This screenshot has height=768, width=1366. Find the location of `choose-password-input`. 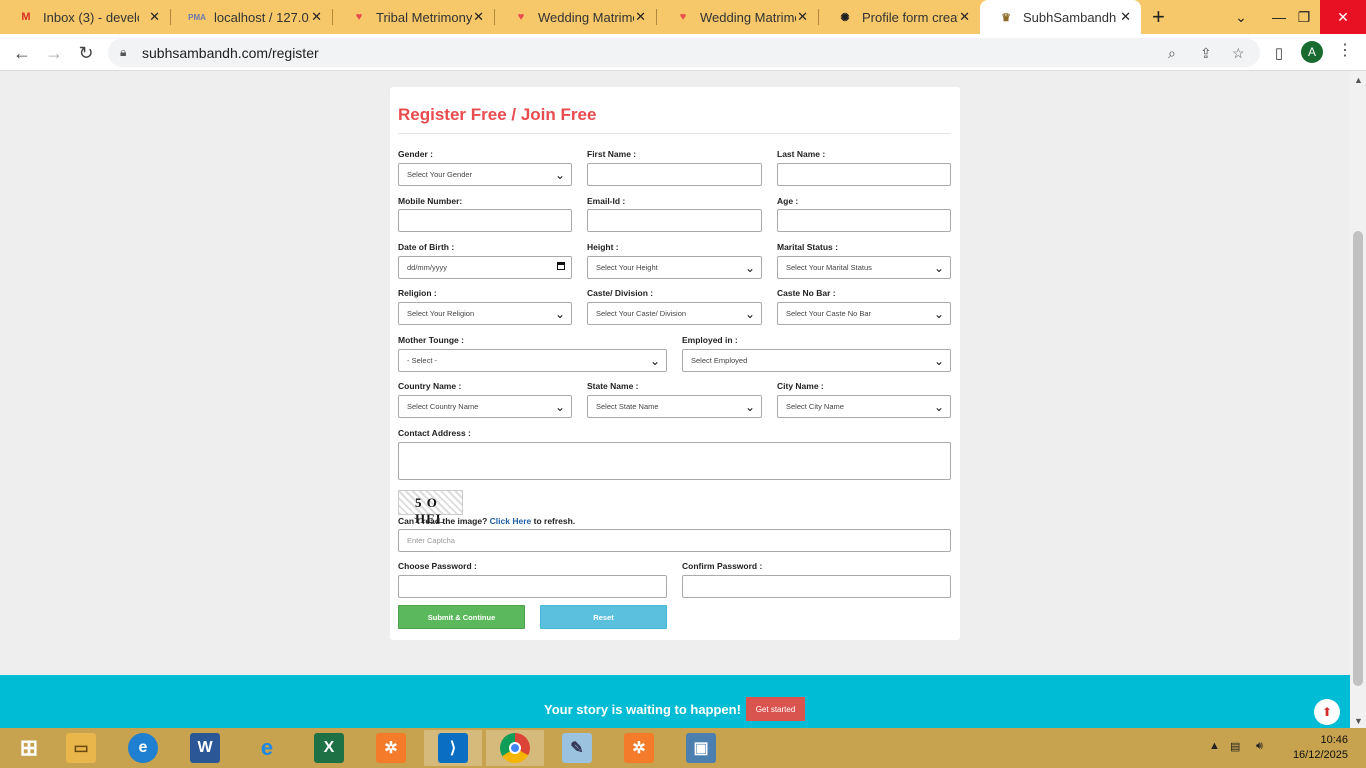

choose-password-input is located at coordinates (532, 586).